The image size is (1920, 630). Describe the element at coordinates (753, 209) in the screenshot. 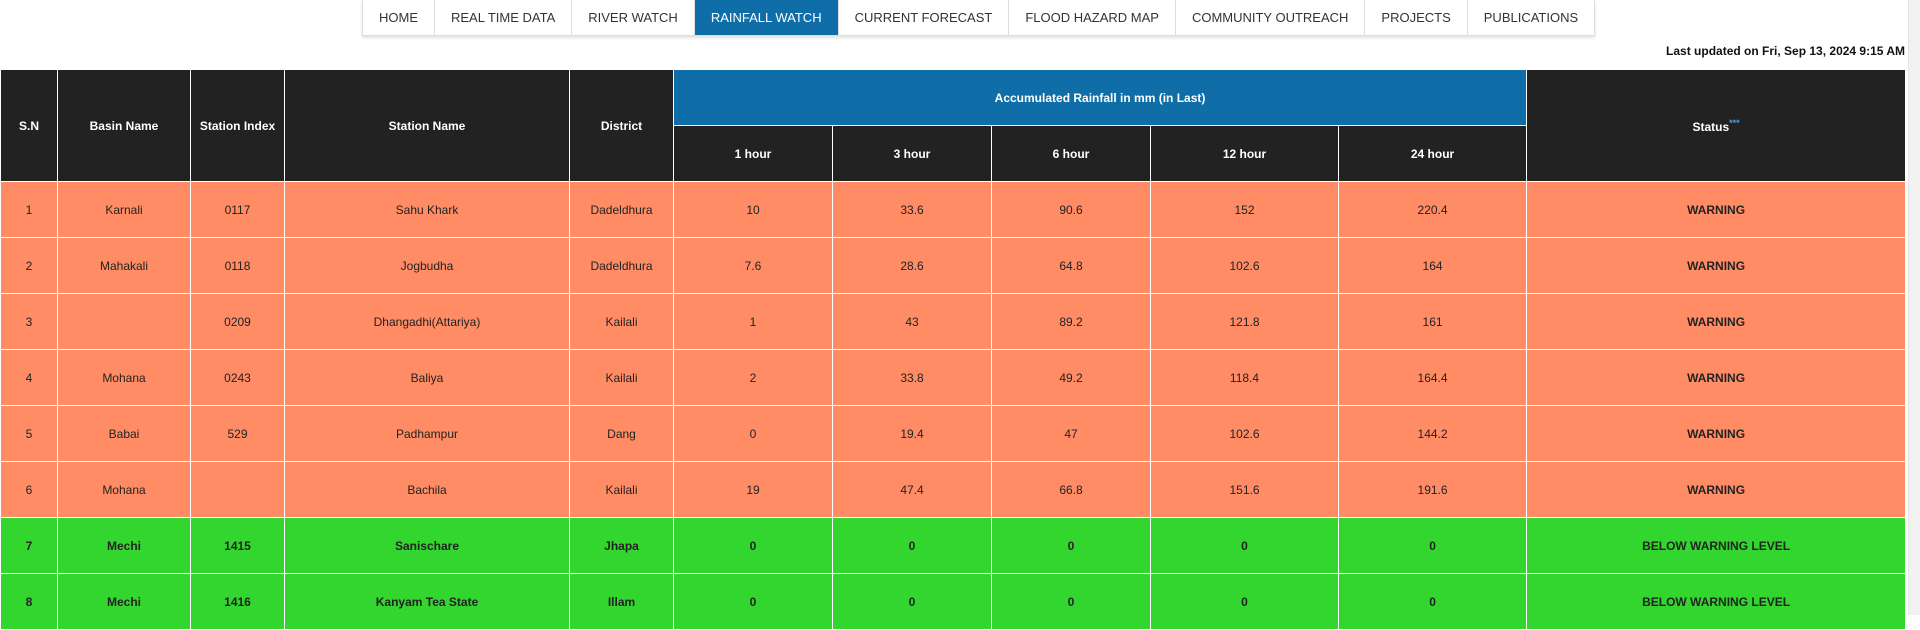

I see `cell-1-hour: 10` at that location.